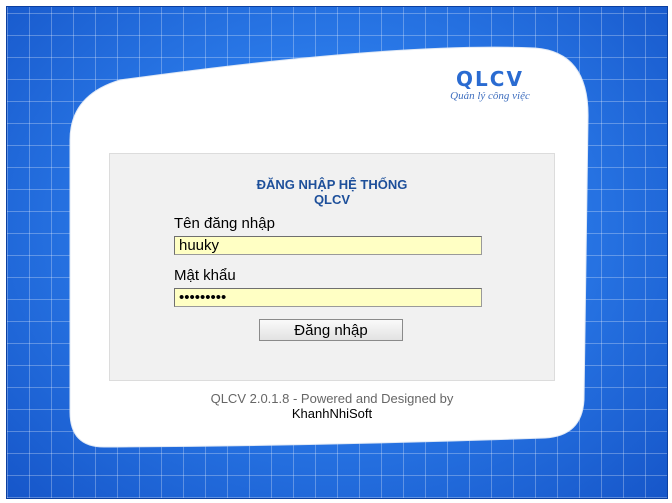  I want to click on password-label: Mật khẩu, so click(205, 275).